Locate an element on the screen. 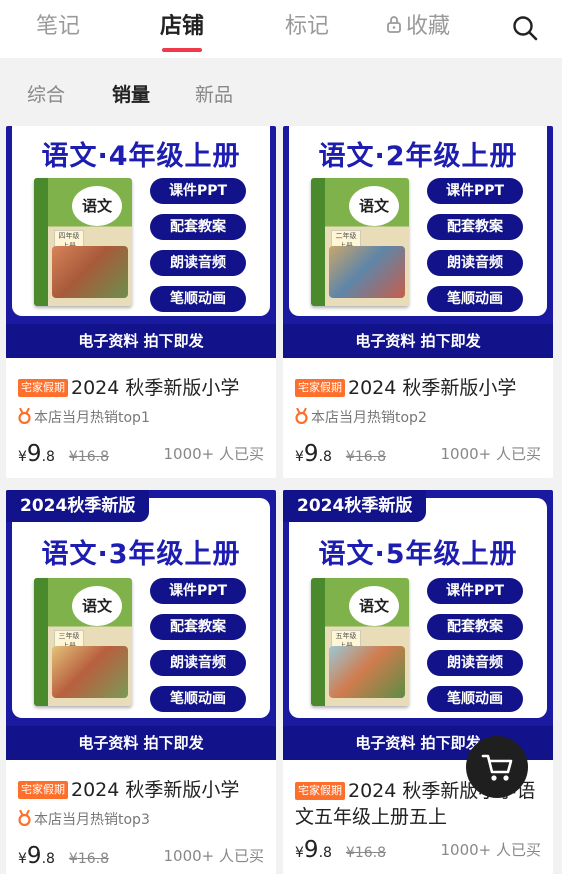 This screenshot has height=874, width=562. sort-sales: 销量 is located at coordinates (131, 93).